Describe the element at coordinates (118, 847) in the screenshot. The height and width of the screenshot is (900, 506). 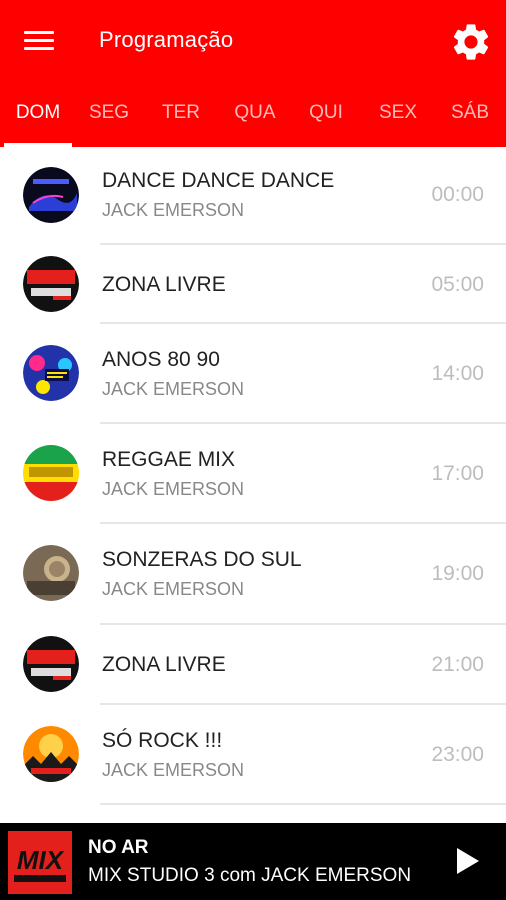
I see `on-air-label: NO AR` at that location.